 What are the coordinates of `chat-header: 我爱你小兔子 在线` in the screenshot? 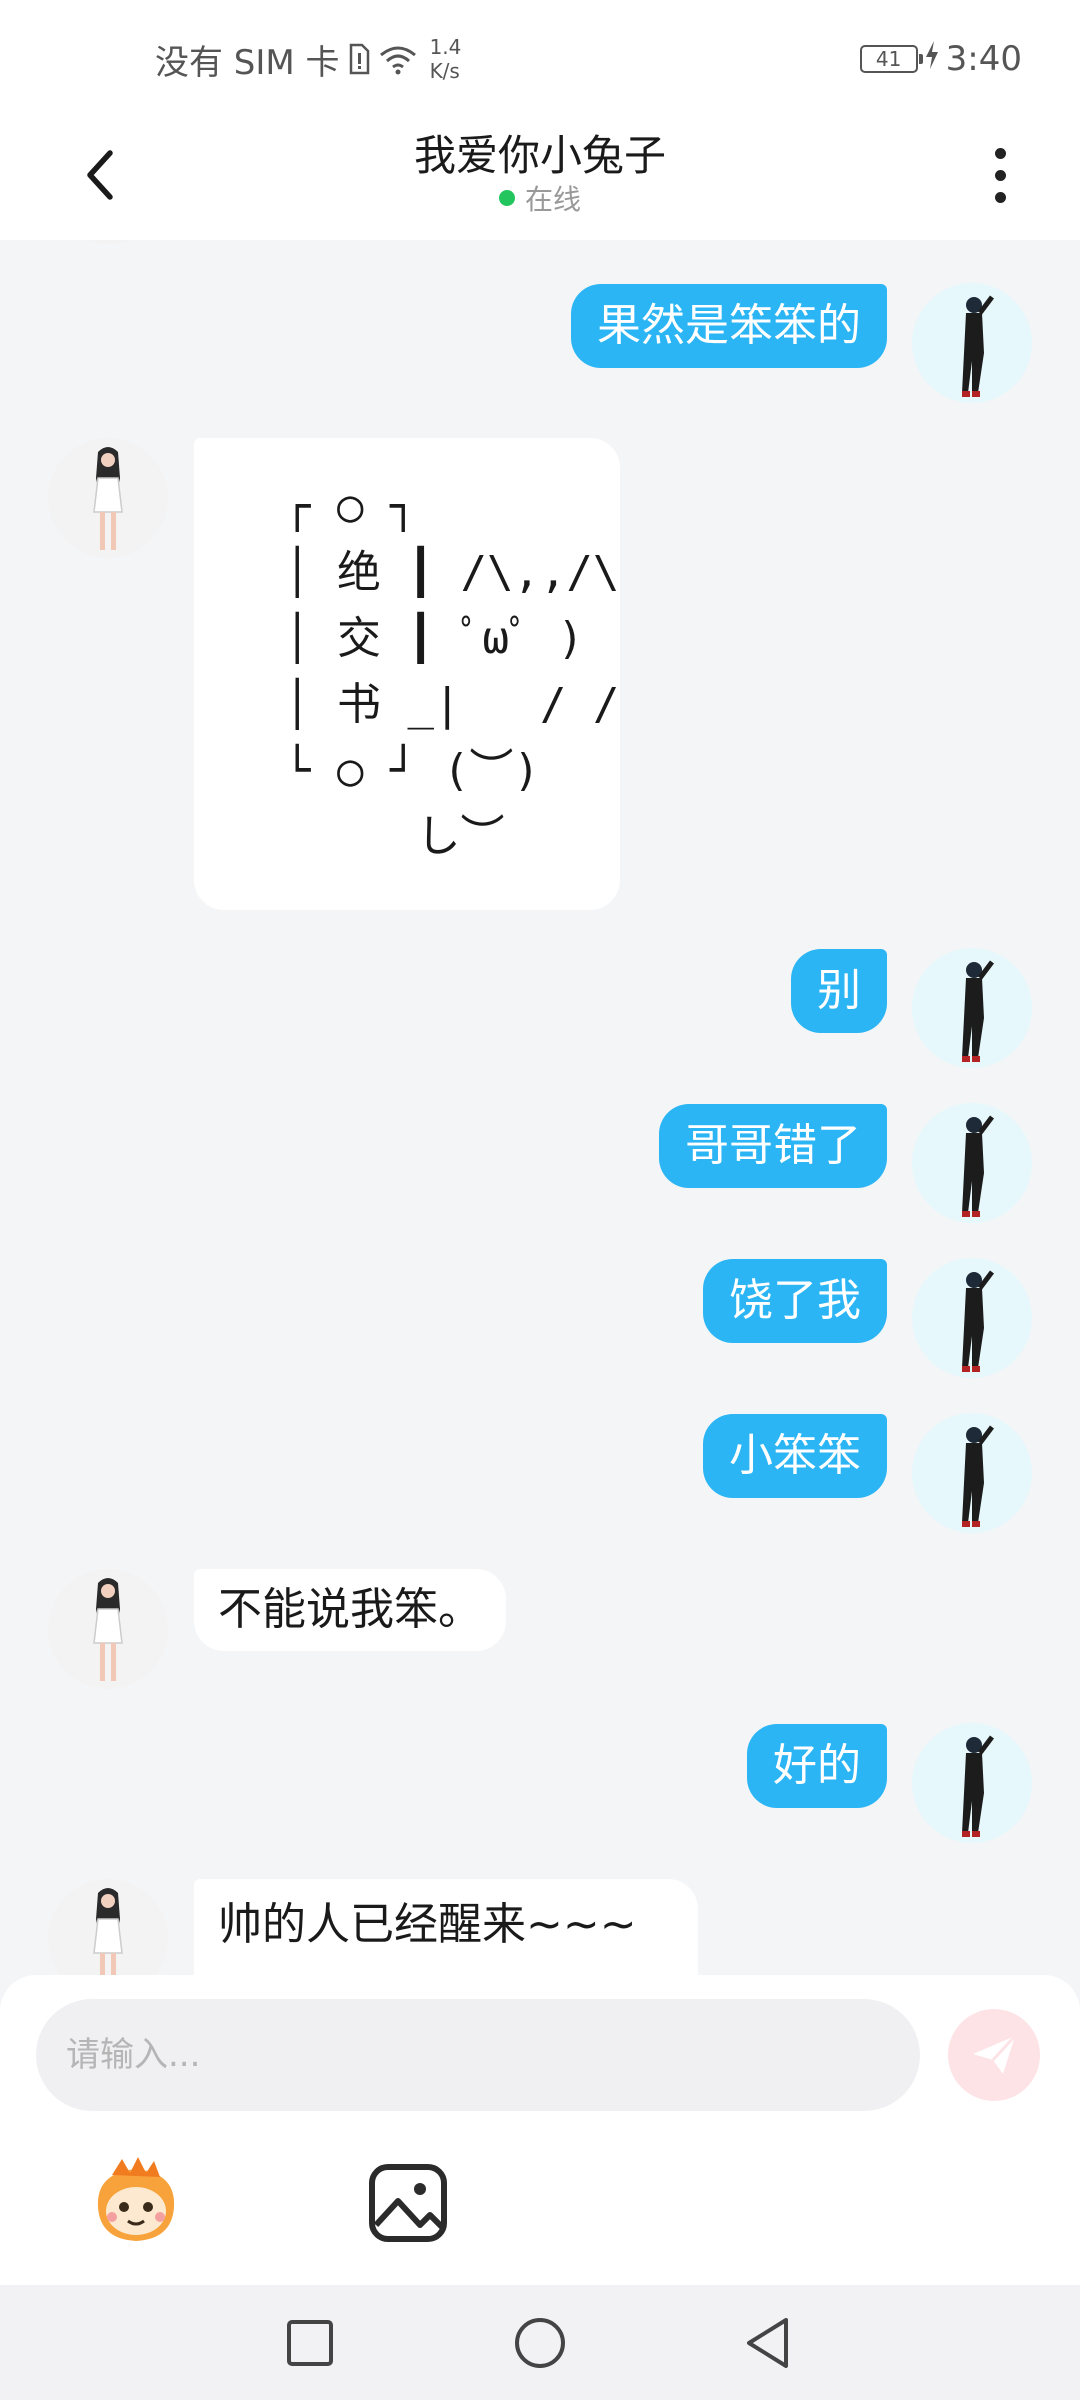 It's located at (540, 175).